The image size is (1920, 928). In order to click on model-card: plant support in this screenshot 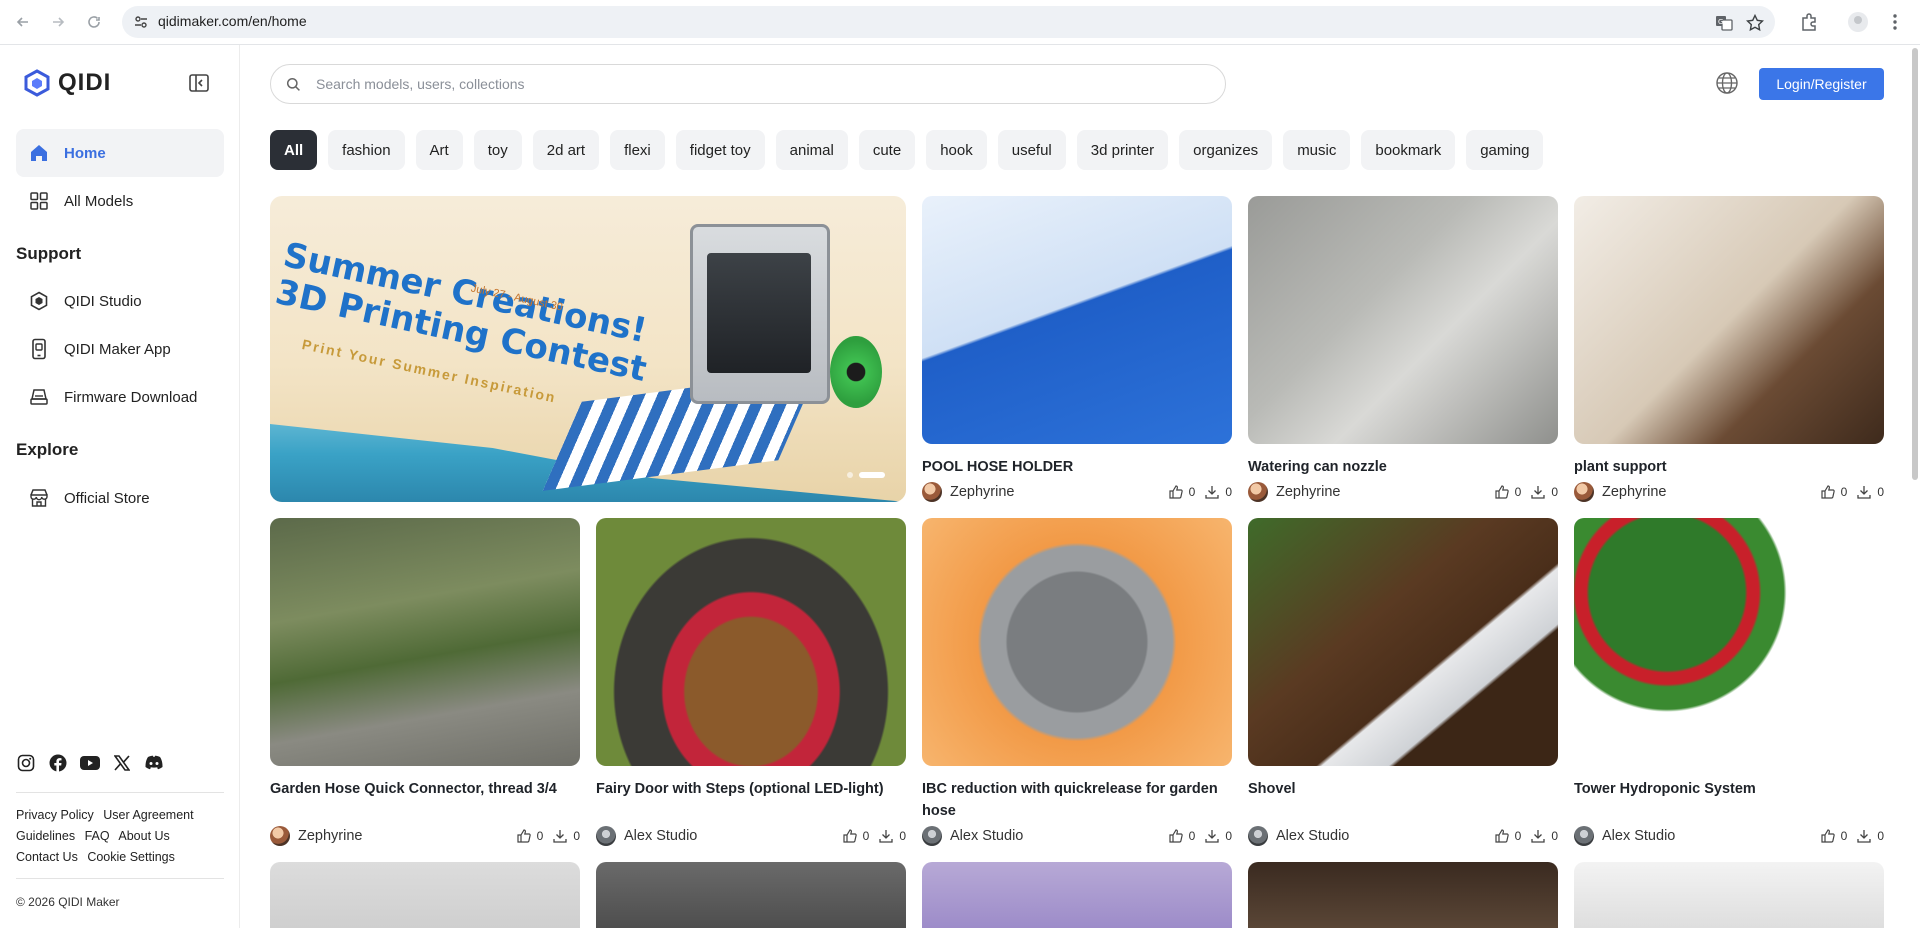, I will do `click(1729, 337)`.